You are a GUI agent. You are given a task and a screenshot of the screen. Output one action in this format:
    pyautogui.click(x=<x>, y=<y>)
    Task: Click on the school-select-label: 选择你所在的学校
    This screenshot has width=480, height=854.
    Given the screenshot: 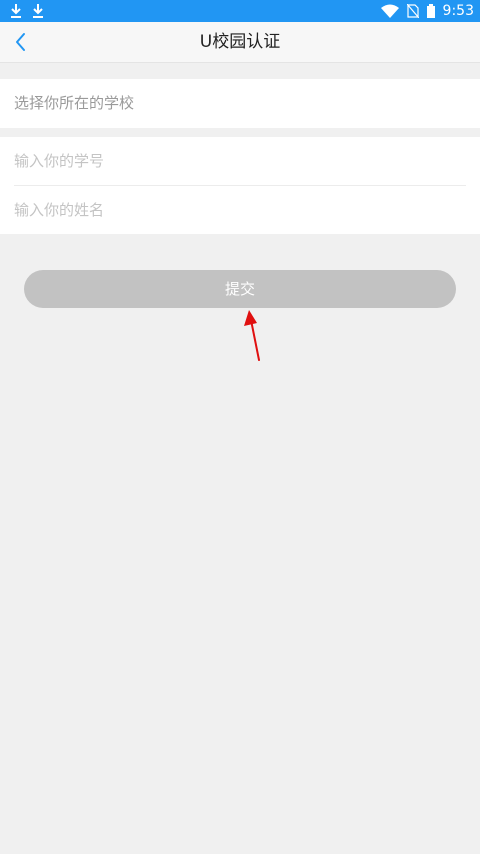 What is the action you would take?
    pyautogui.click(x=74, y=103)
    